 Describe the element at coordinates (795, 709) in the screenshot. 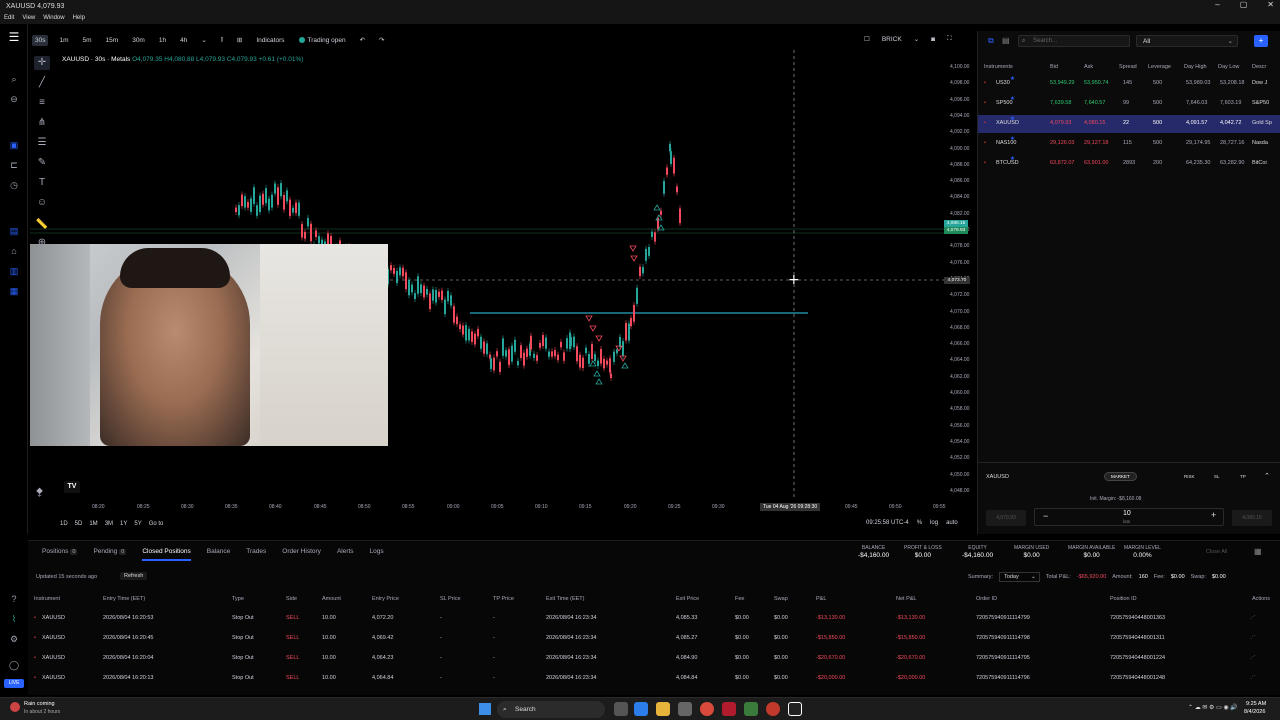

I see `trading-app-icon` at that location.